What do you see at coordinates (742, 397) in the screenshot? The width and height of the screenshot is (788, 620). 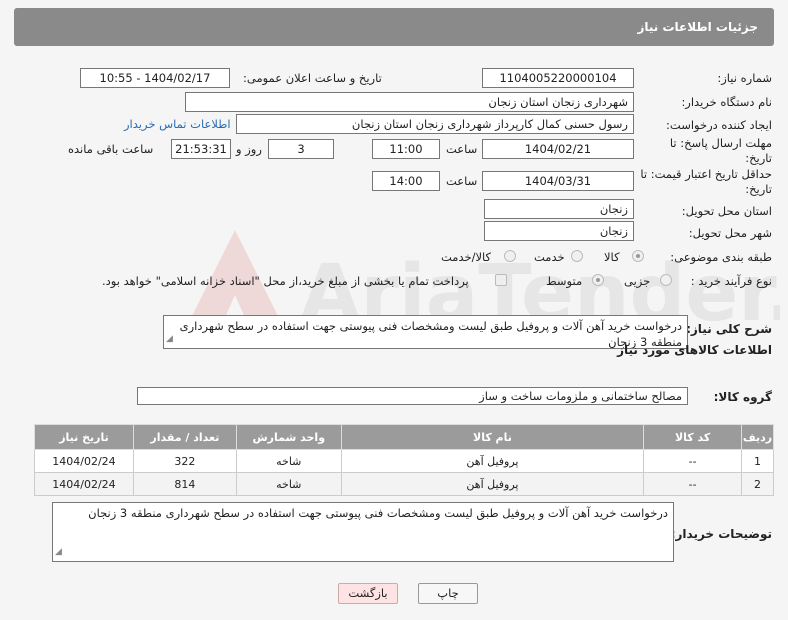 I see `goods-group-label: گروه کالا:` at bounding box center [742, 397].